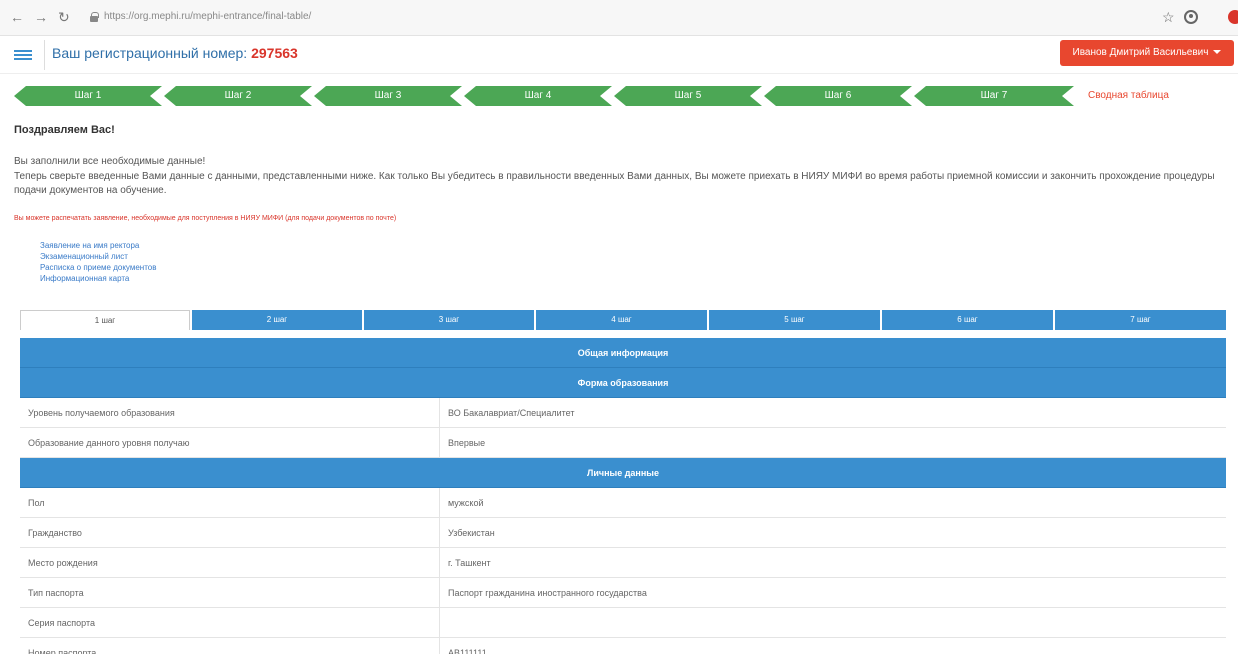 This screenshot has height=654, width=1238. What do you see at coordinates (467, 443) in the screenshot?
I see `row-value: Впервые` at bounding box center [467, 443].